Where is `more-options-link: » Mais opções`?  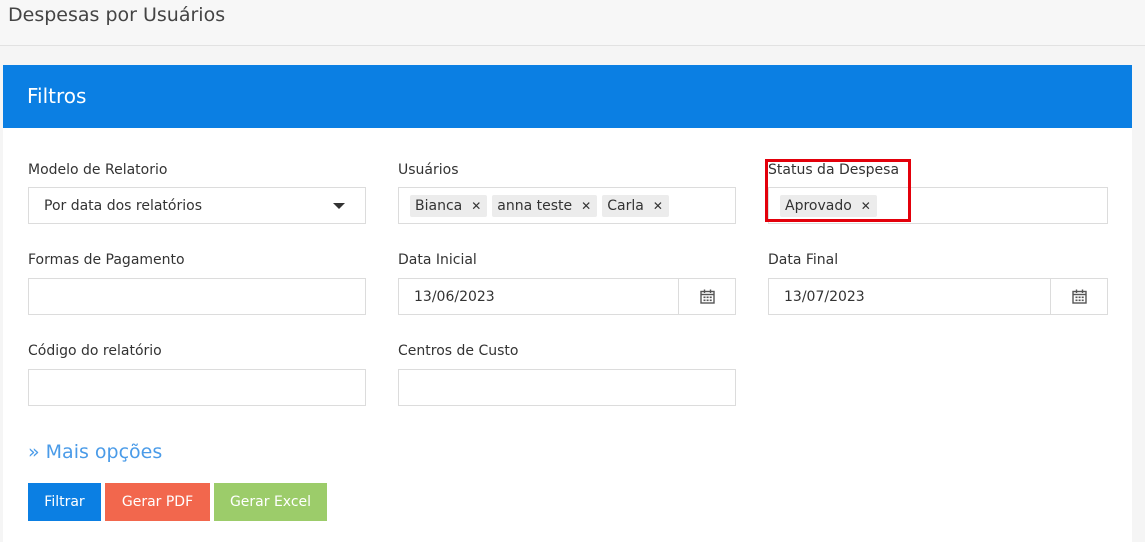
more-options-link: » Mais opções is located at coordinates (95, 452).